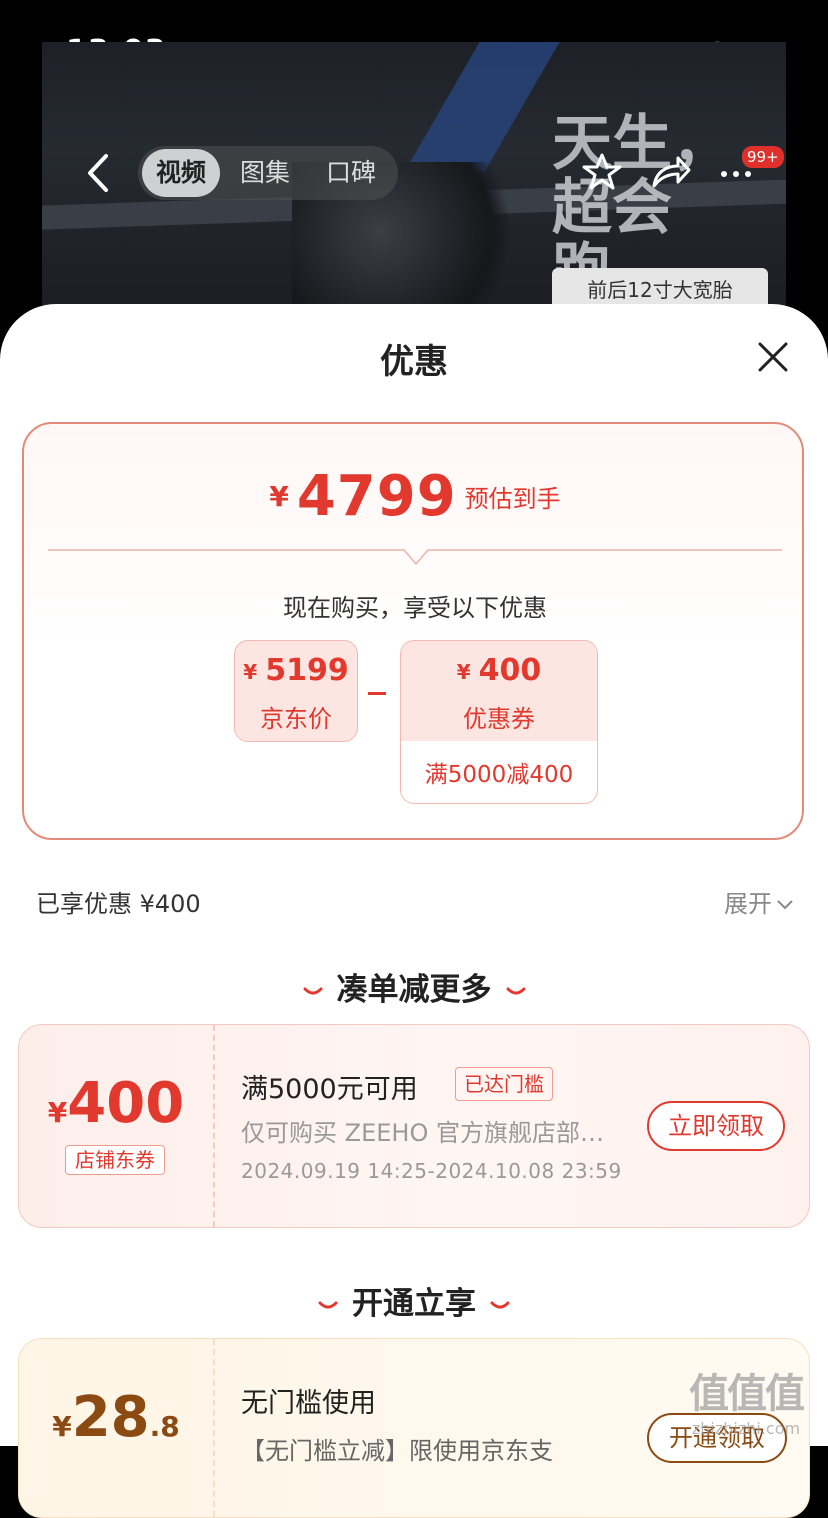 This screenshot has height=1518, width=828. I want to click on buy-now-note: 现在购买，享受以下优惠, so click(415, 608).